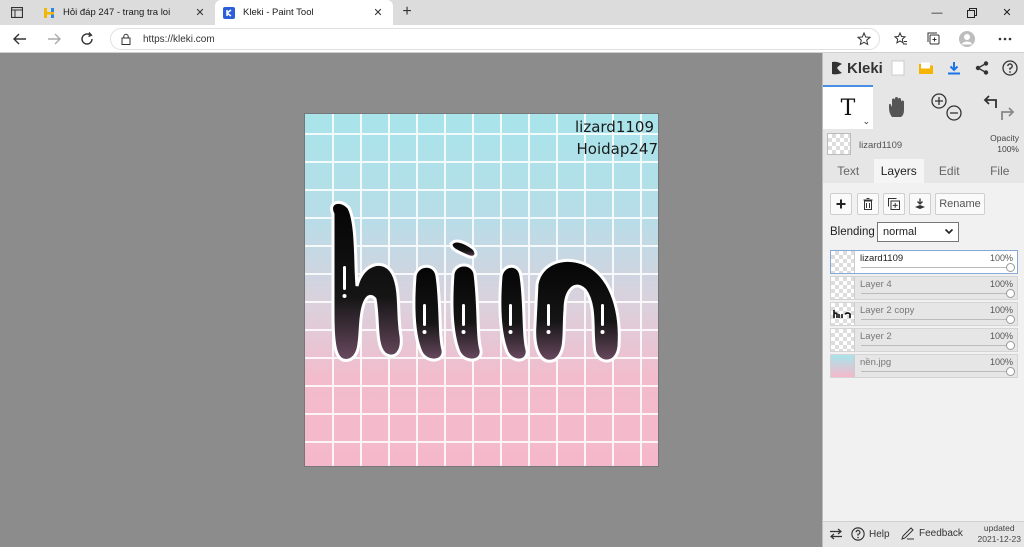 The width and height of the screenshot is (1024, 547). Describe the element at coordinates (967, 39) in the screenshot. I see `profile-avatar-icon` at that location.